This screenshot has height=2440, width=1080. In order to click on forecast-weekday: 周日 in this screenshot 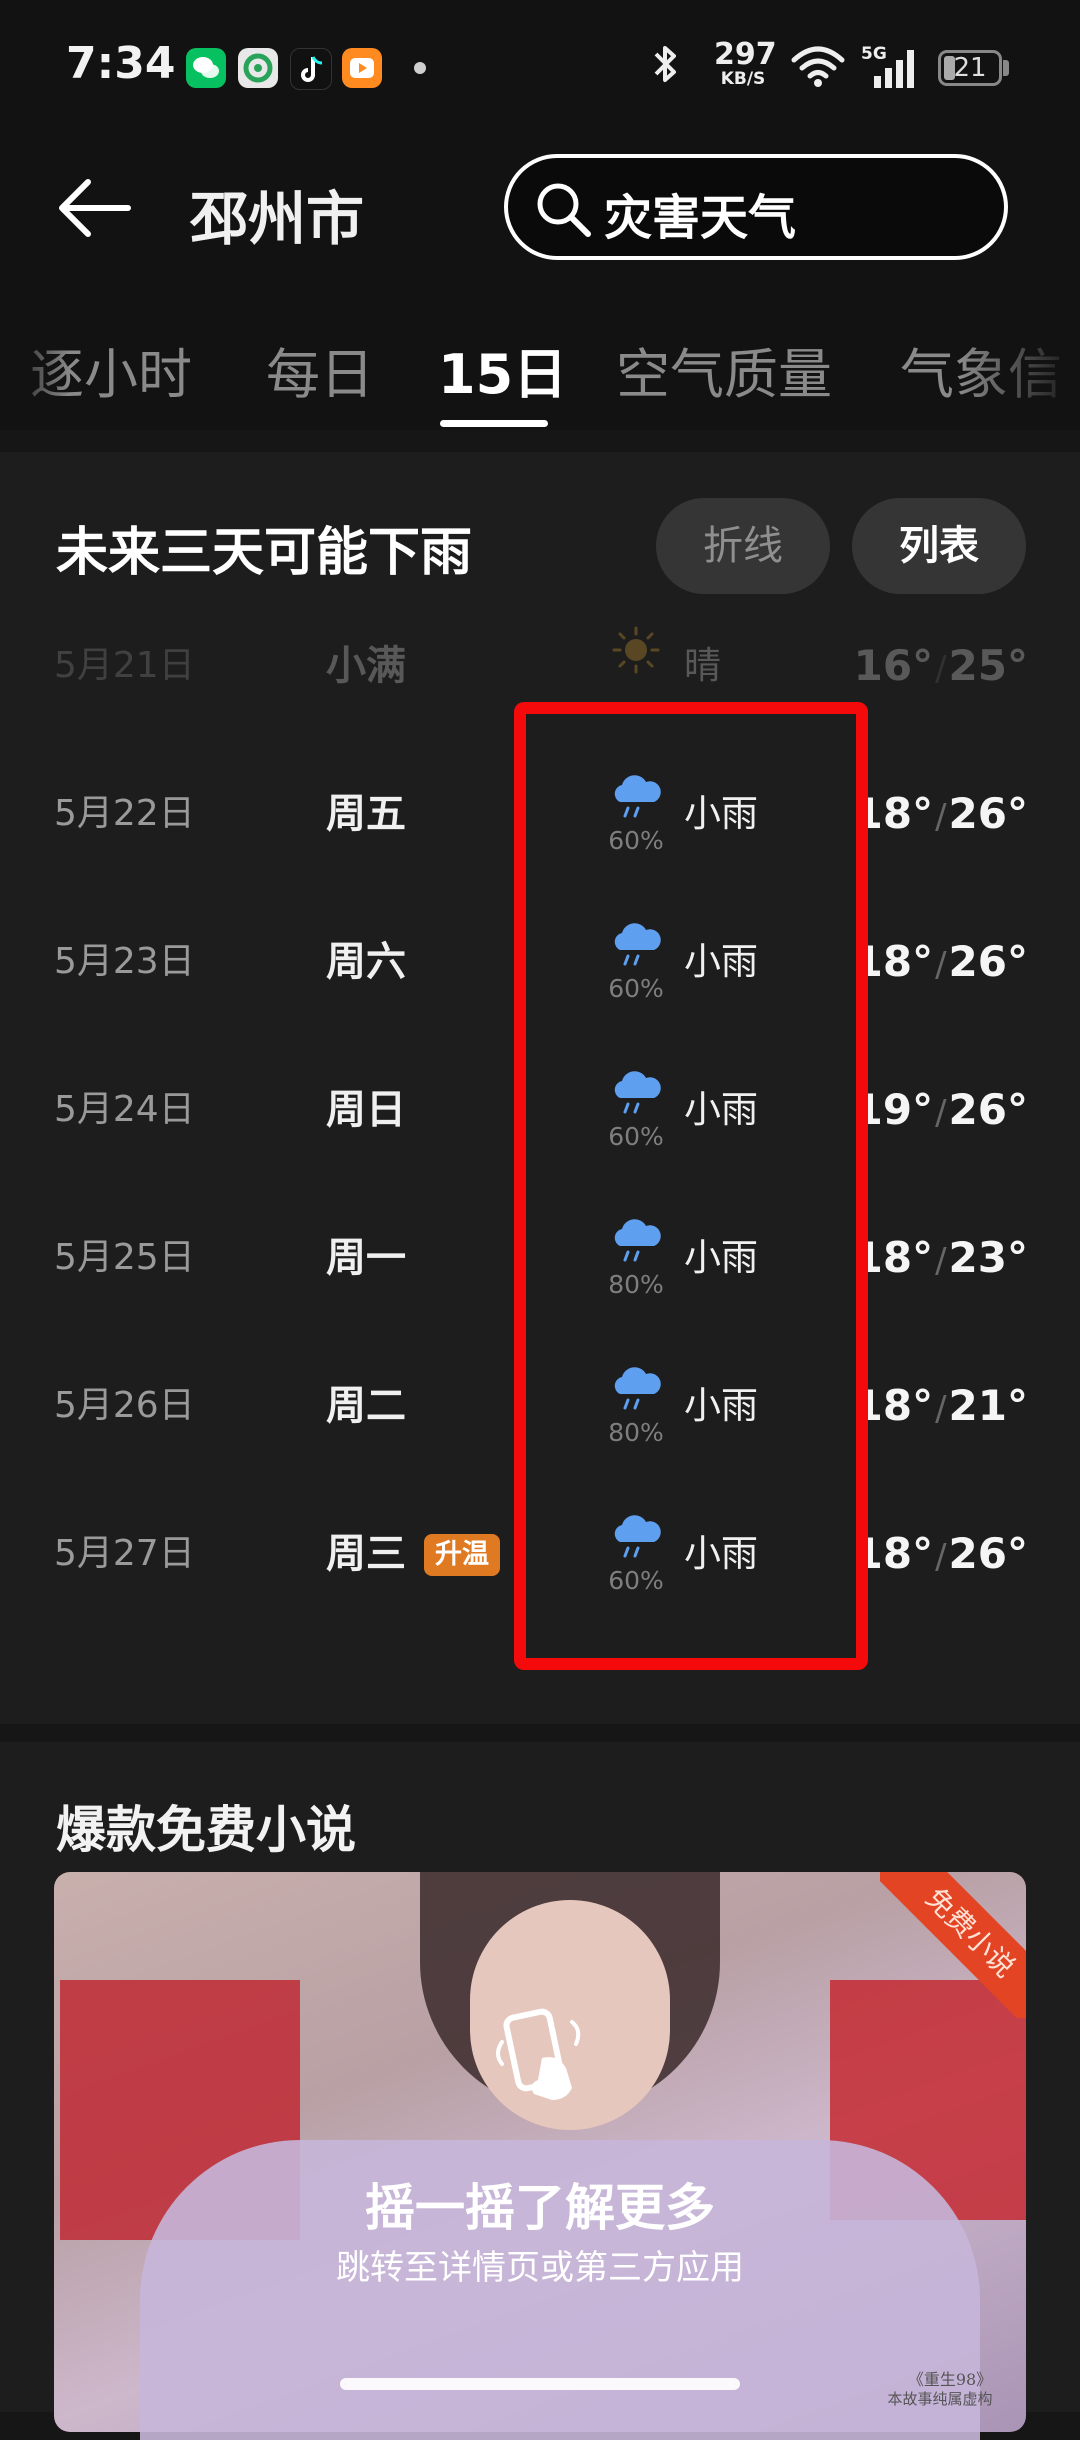, I will do `click(366, 1110)`.